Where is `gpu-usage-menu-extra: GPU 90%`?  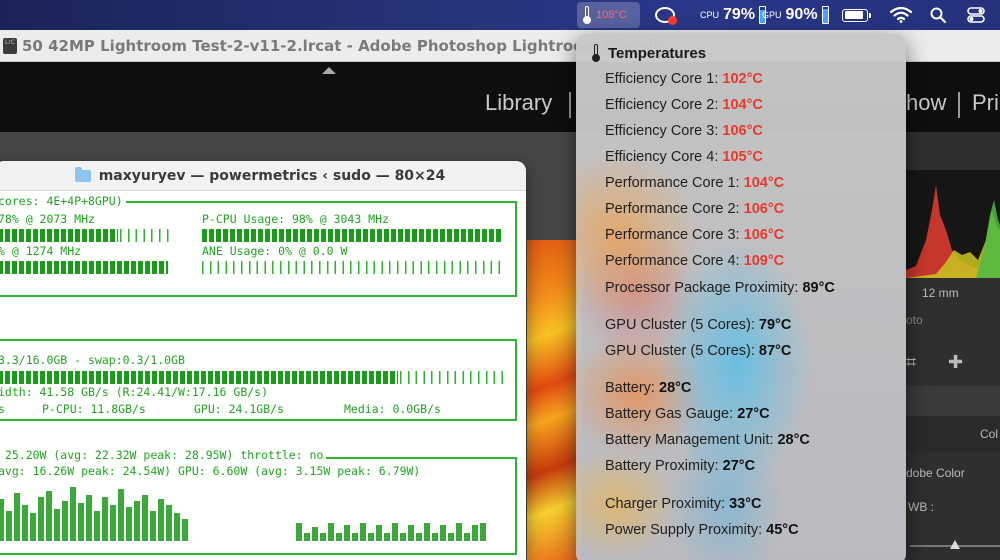 gpu-usage-menu-extra: GPU 90% is located at coordinates (795, 15).